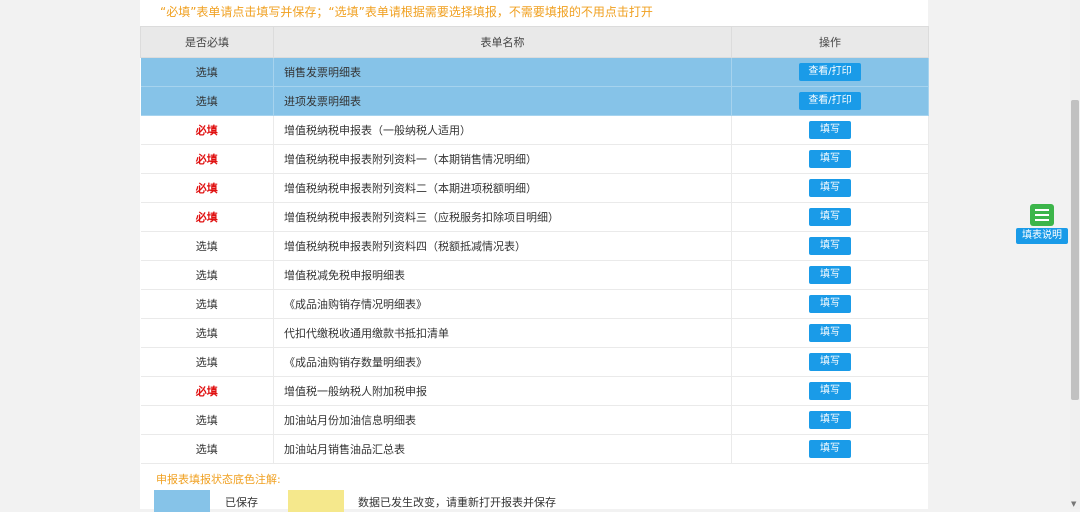 The image size is (1080, 512). What do you see at coordinates (502, 246) in the screenshot?
I see `form-name: 增值税纳税申报表附列资料四（税额抵减情况表）` at bounding box center [502, 246].